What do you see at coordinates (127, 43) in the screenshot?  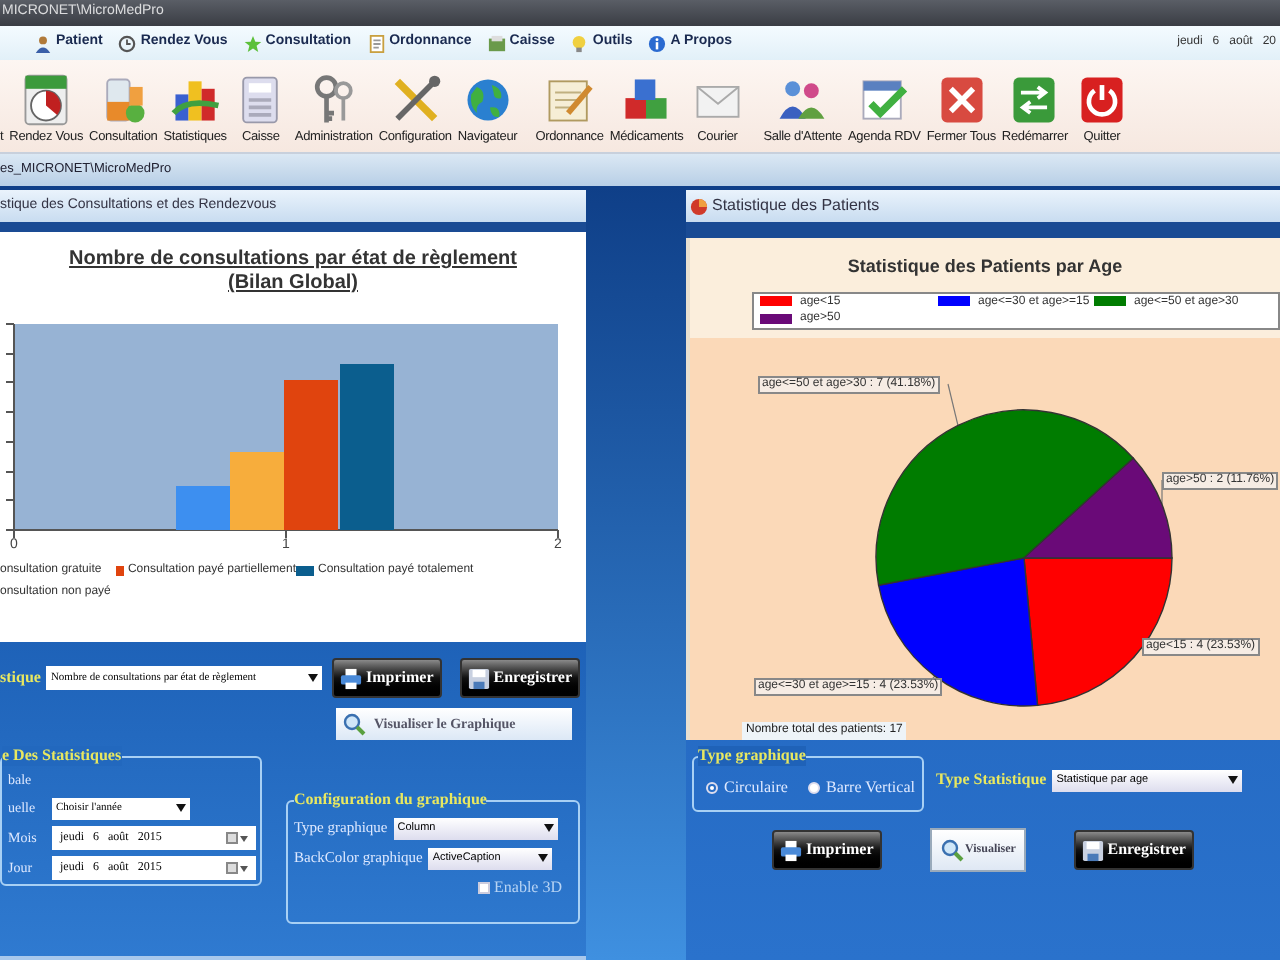 I see `clock-icon` at bounding box center [127, 43].